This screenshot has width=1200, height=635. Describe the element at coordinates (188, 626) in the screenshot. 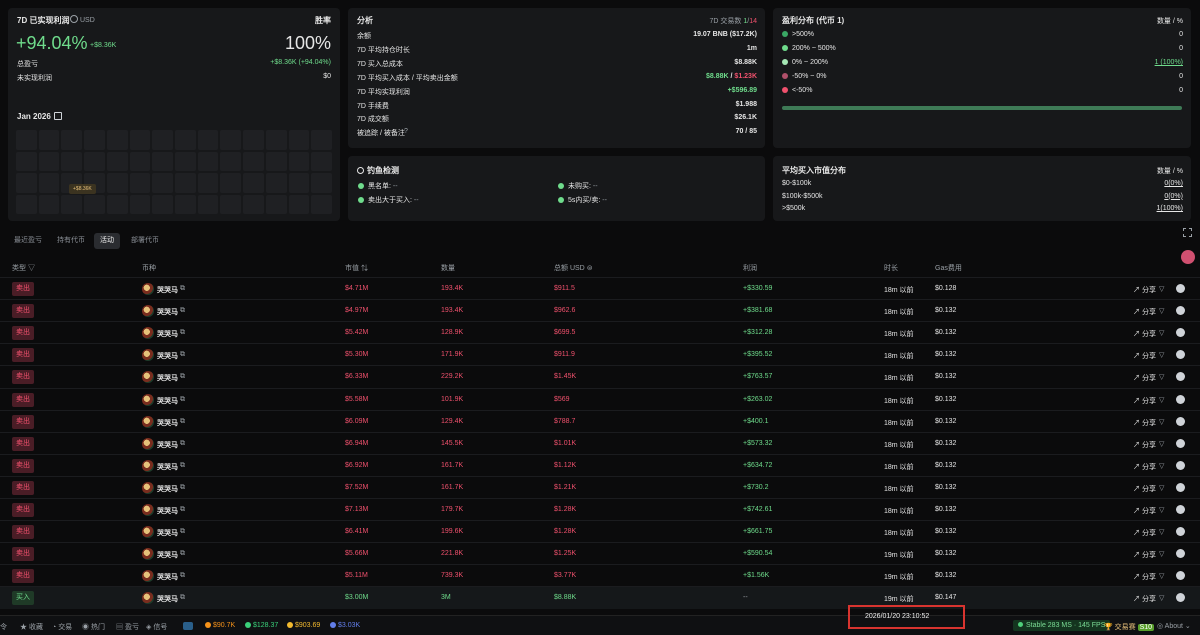

I see `wallet-icon` at that location.